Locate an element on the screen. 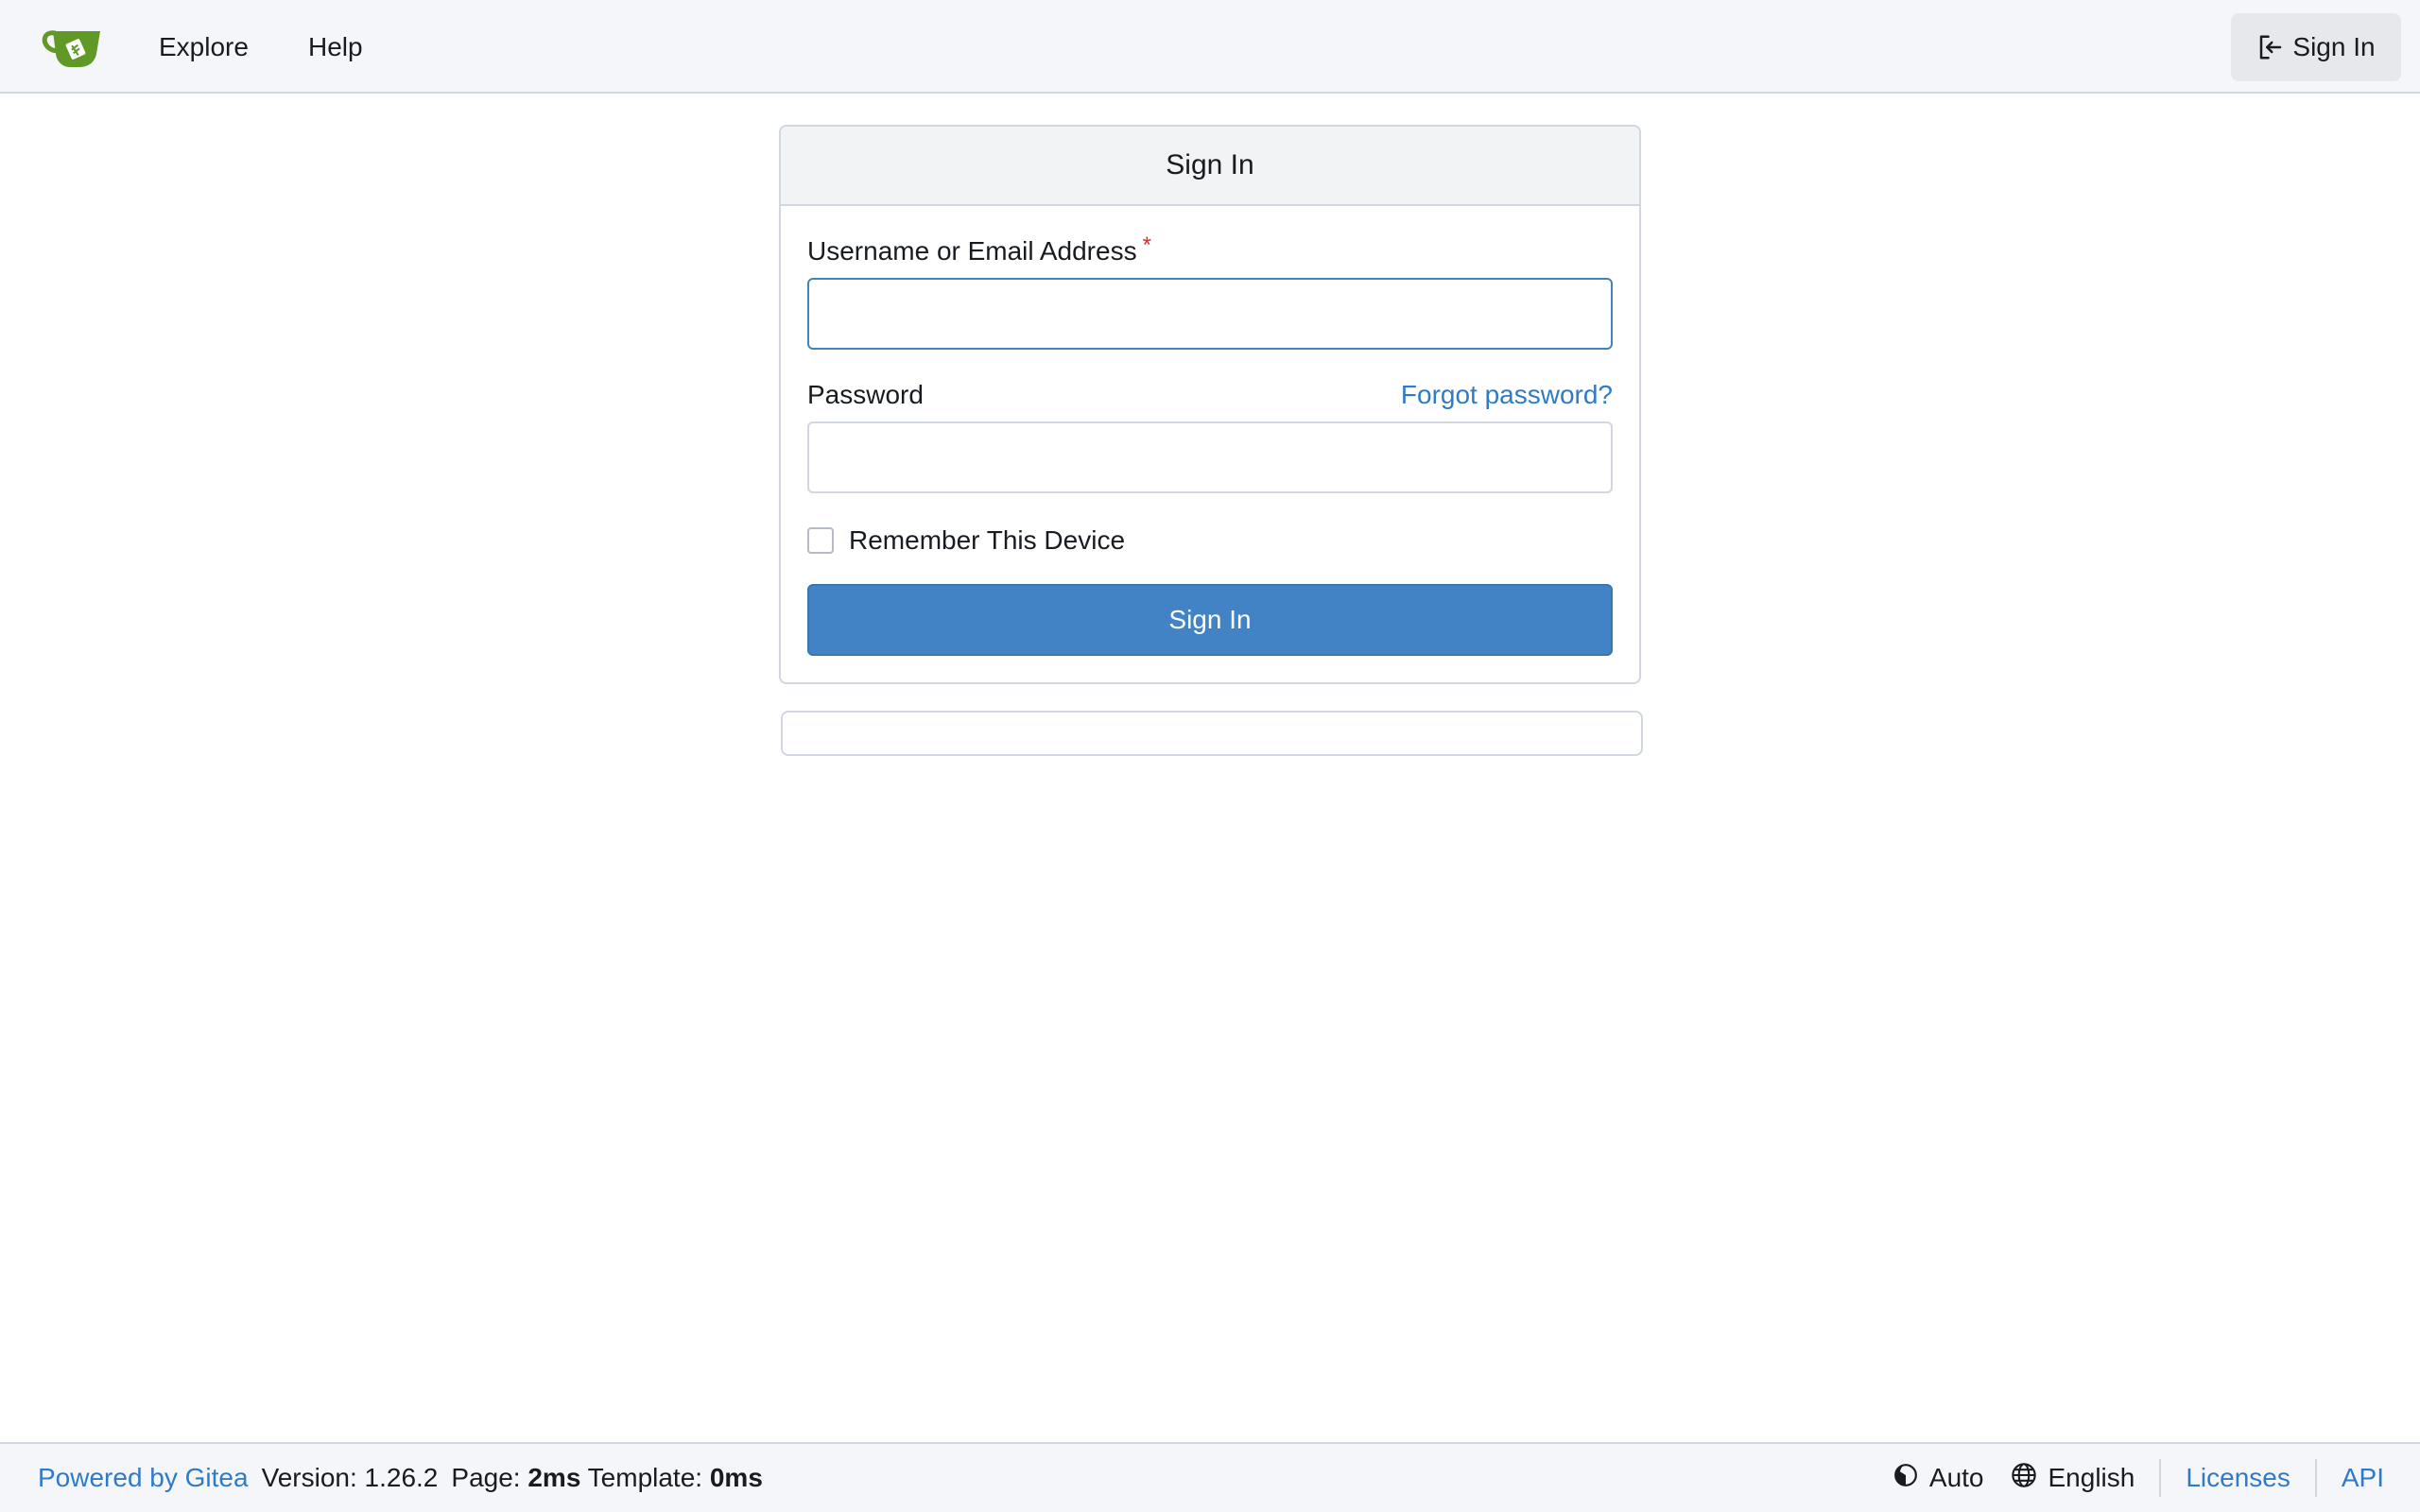  username-label-text: Username or Email Address is located at coordinates (972, 251).